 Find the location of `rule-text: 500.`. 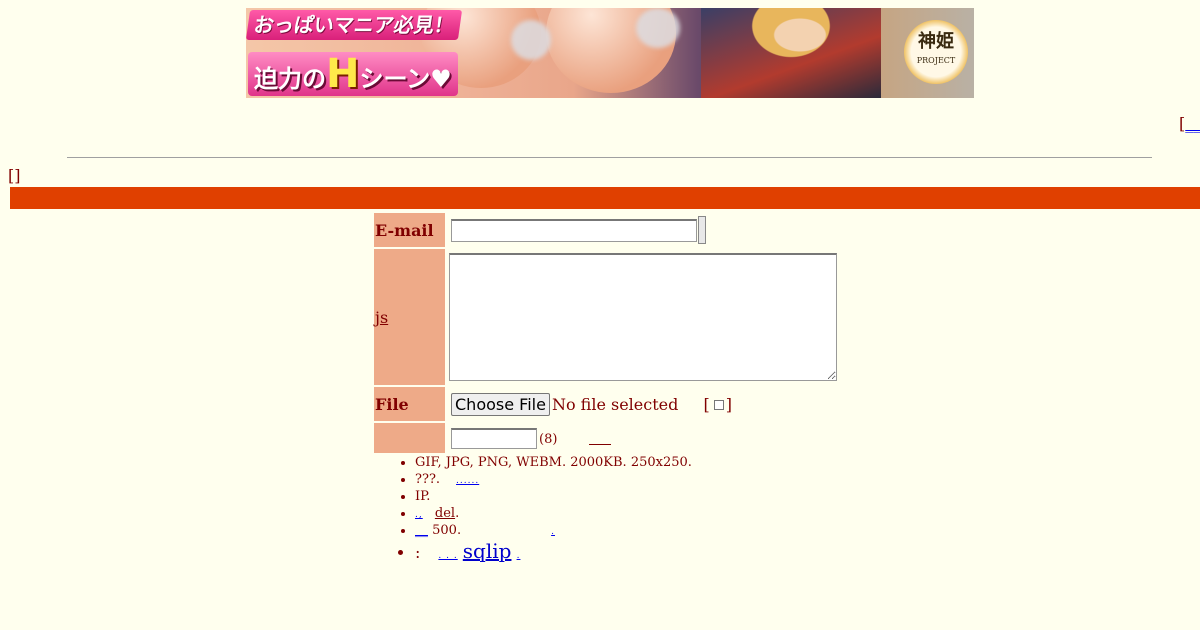

rule-text: 500. is located at coordinates (447, 530).